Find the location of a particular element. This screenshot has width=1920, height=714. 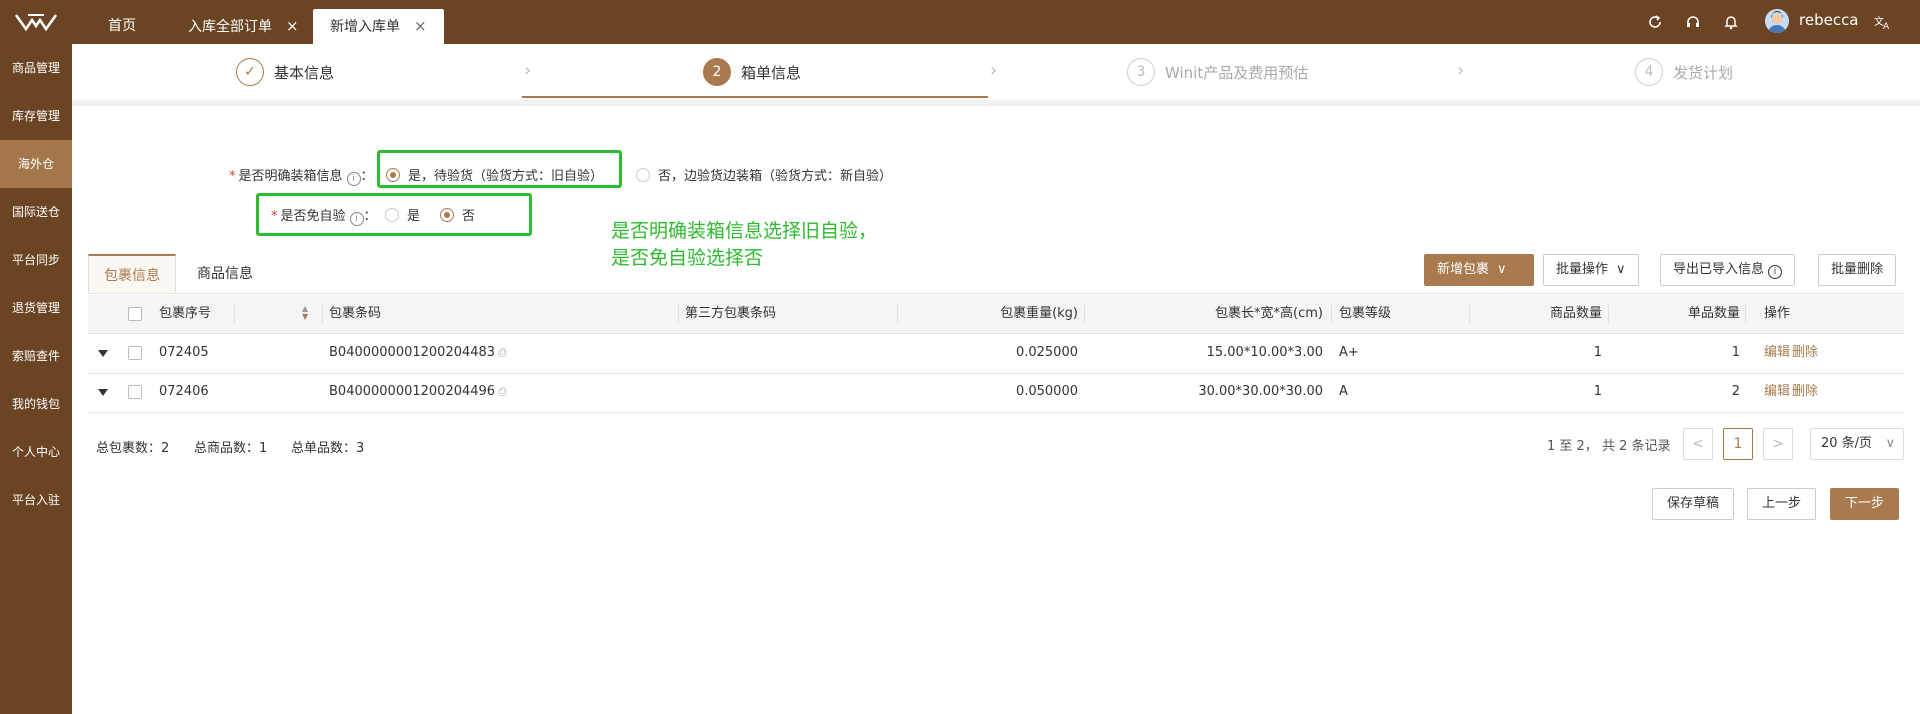

batch-operation-button: 批量操作 ∨ is located at coordinates (1591, 270).